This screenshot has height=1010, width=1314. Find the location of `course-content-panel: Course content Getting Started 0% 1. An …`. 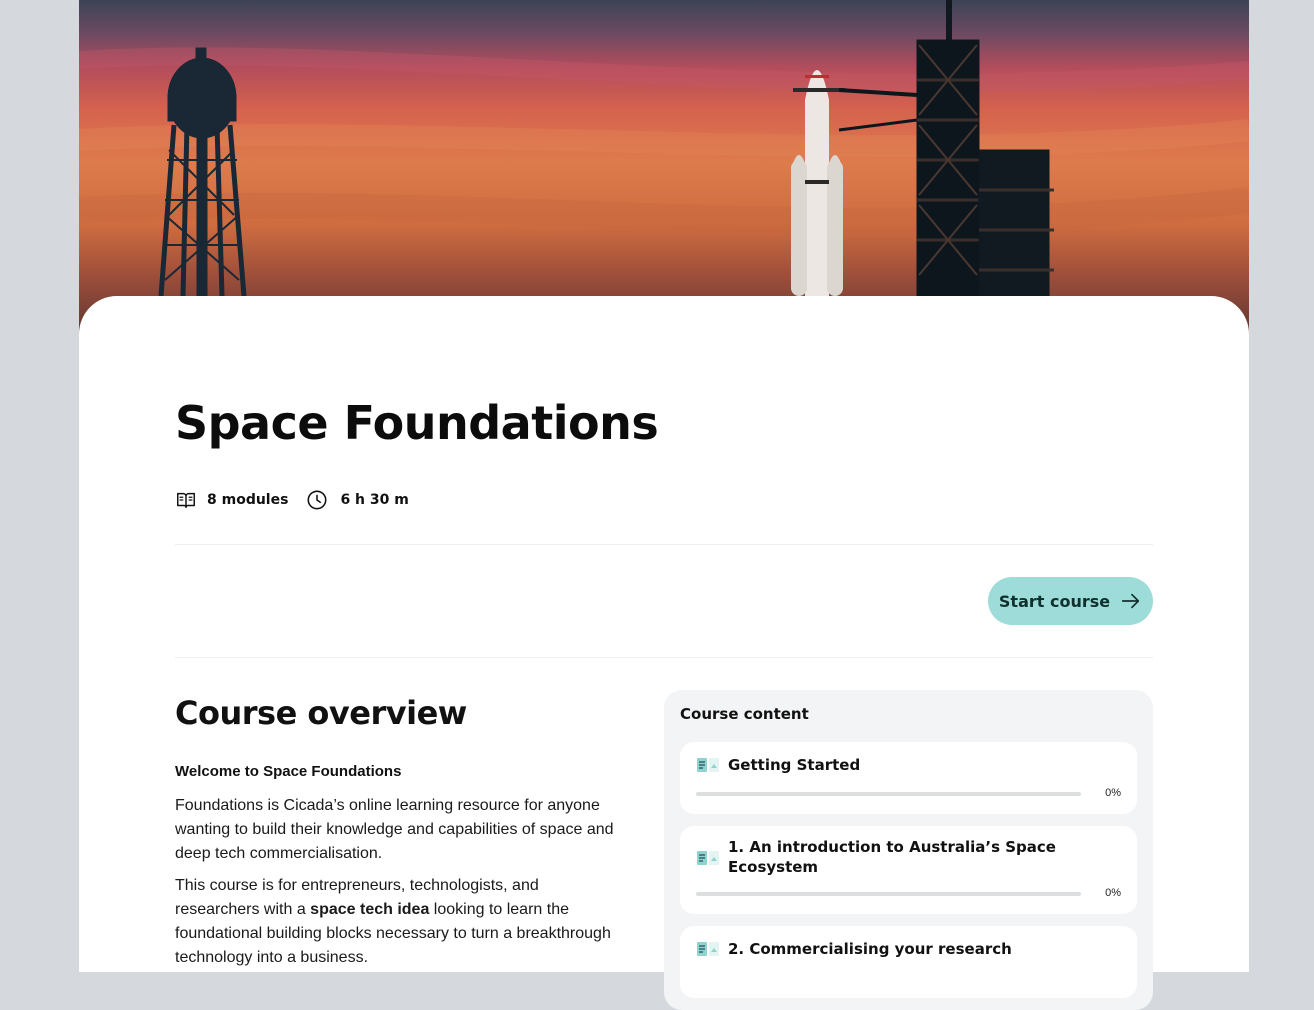

course-content-panel: Course content Getting Started 0% 1. An … is located at coordinates (908, 850).